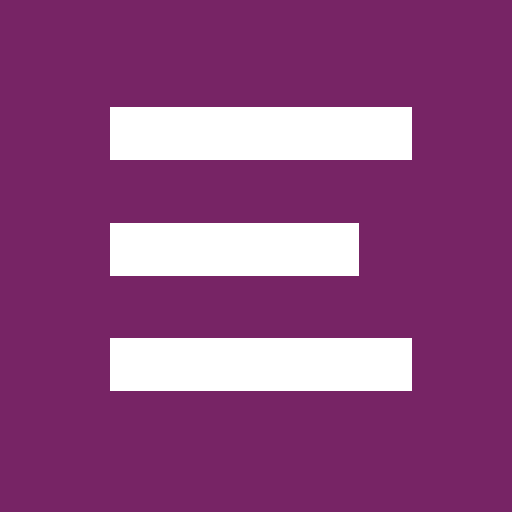 This screenshot has height=512, width=512. Describe the element at coordinates (234, 249) in the screenshot. I see `menu-bar-middle` at that location.